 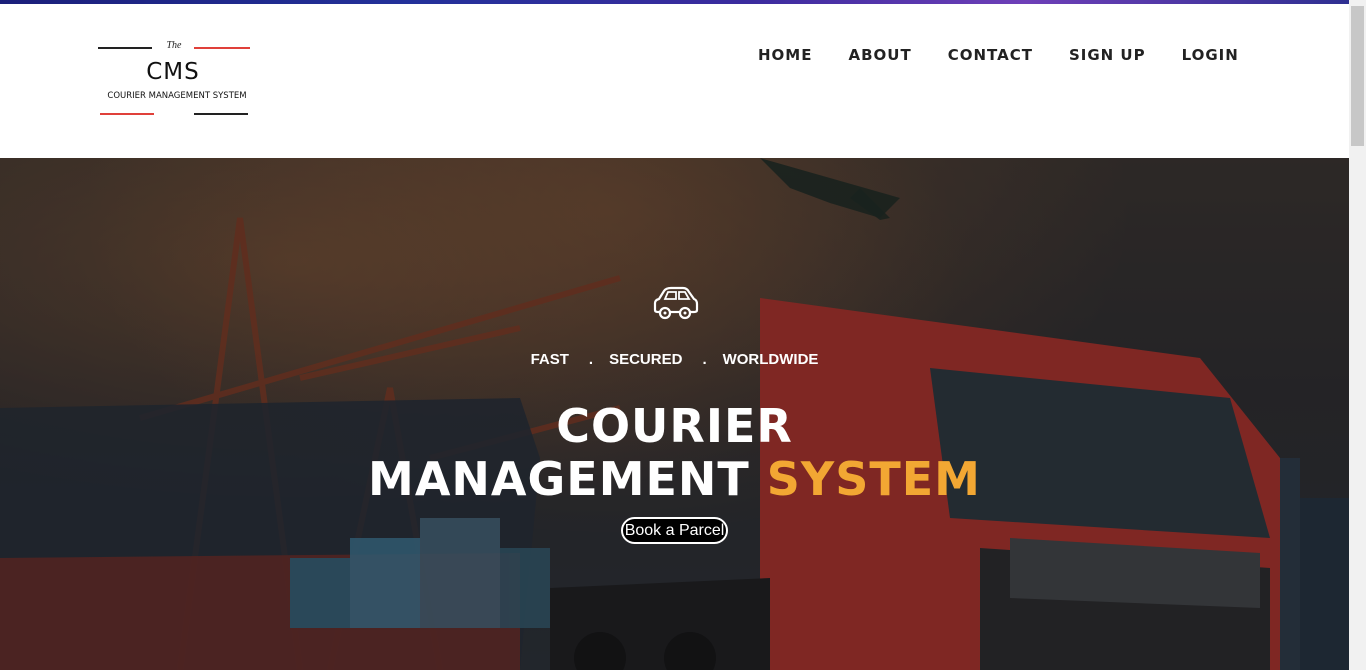 What do you see at coordinates (549, 359) in the screenshot?
I see `tag-fast: FAST` at bounding box center [549, 359].